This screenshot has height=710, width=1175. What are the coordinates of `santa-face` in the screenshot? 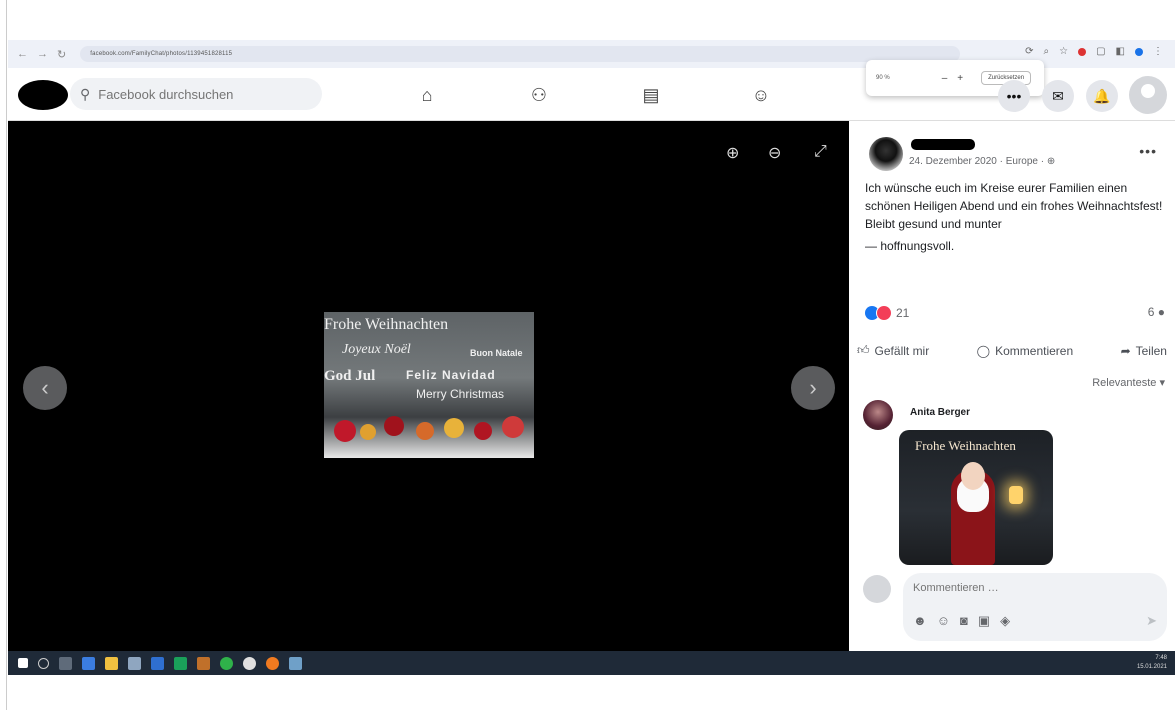 It's located at (973, 476).